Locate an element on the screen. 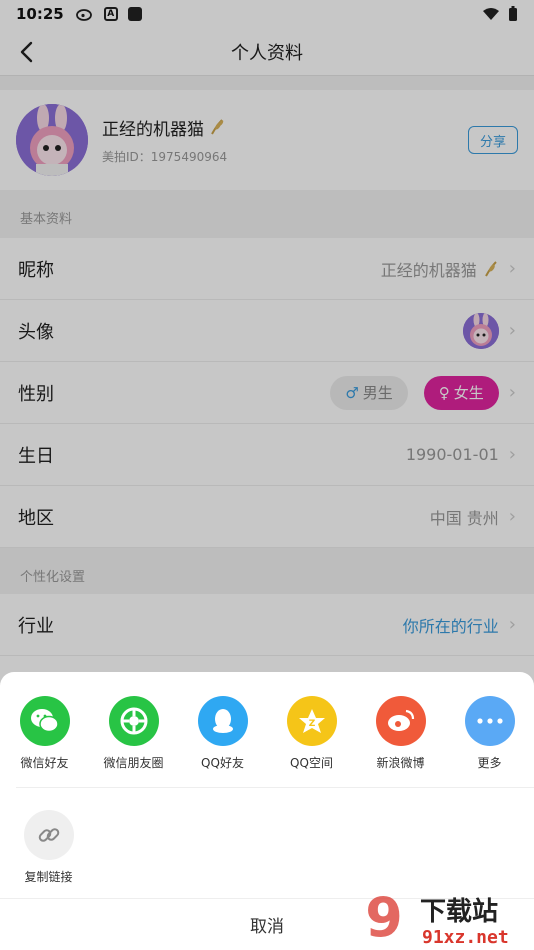 Image resolution: width=534 pixels, height=950 pixels. watermark-domain: 91xz.net is located at coordinates (465, 937).